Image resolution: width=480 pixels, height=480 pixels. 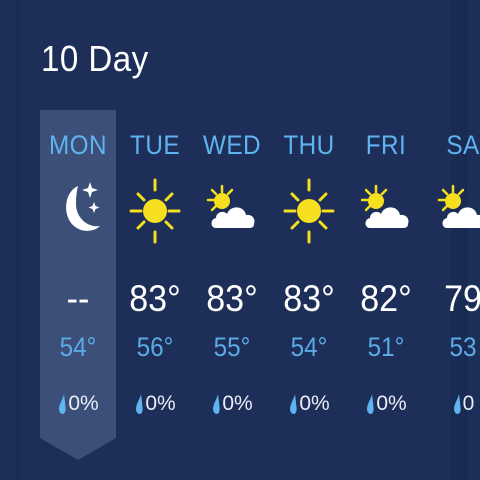 I want to click on precip-chance: 0, so click(x=452, y=404).